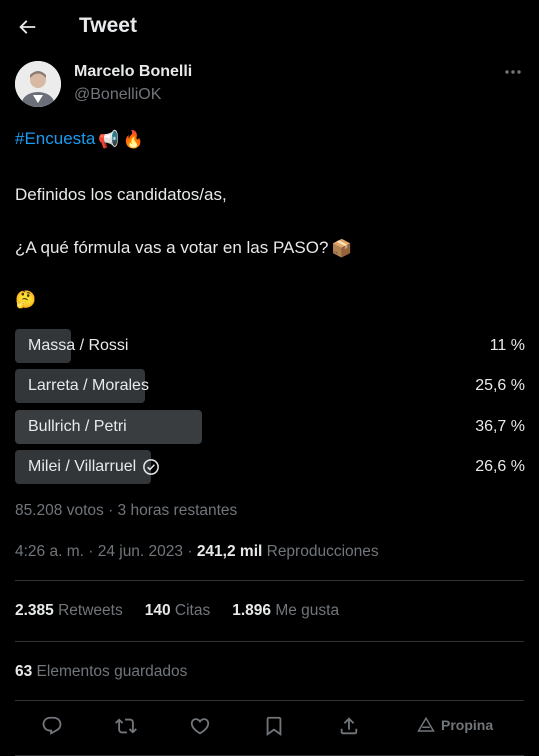 This screenshot has height=756, width=539. I want to click on retweet-button, so click(126, 726).